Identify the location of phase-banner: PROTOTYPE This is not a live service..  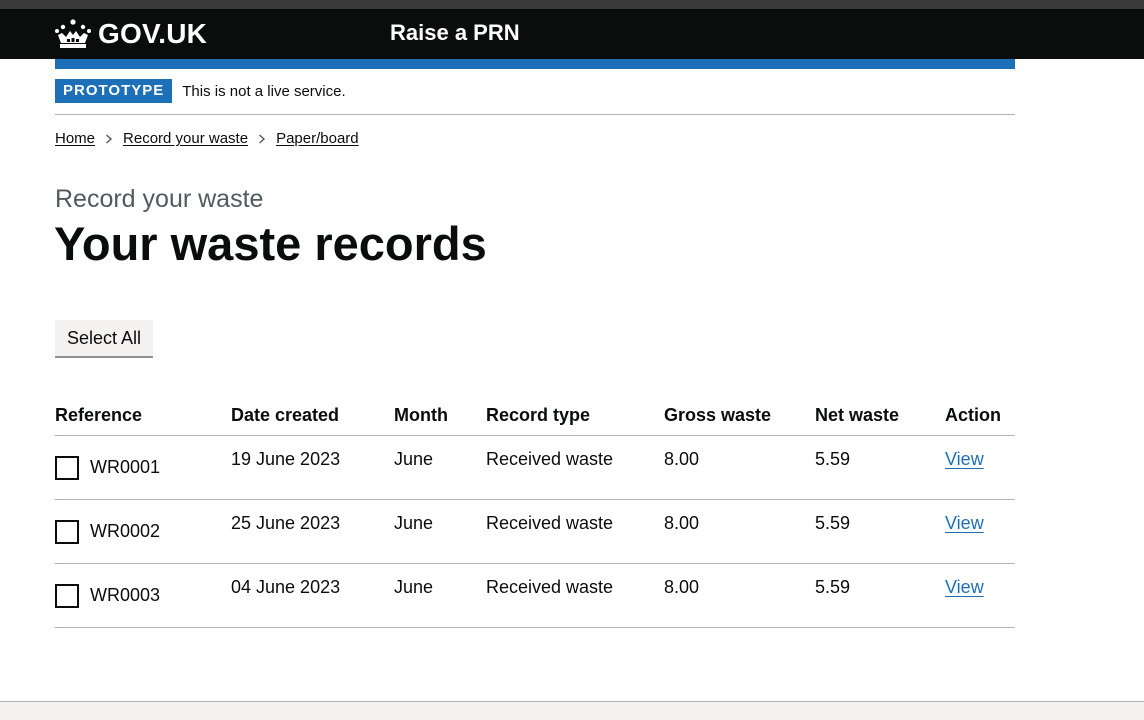
(200, 91).